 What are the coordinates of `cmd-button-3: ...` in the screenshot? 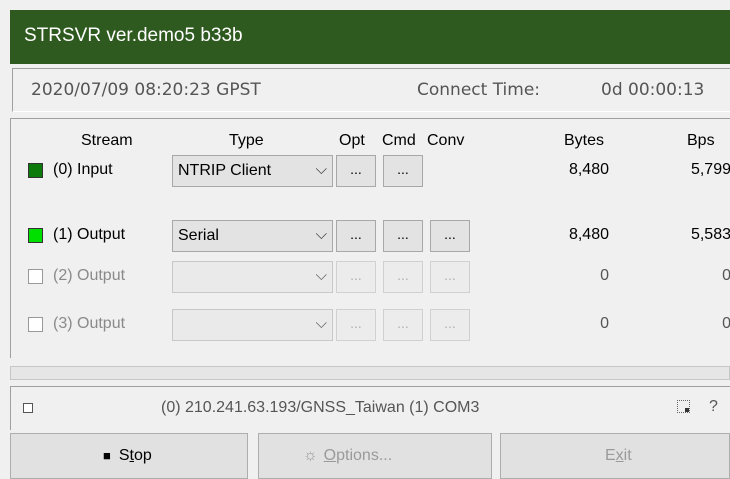 It's located at (403, 325).